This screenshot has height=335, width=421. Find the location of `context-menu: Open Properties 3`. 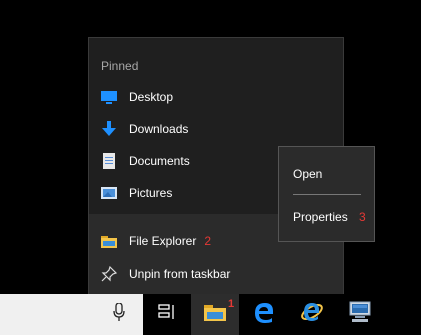

context-menu: Open Properties 3 is located at coordinates (326, 194).